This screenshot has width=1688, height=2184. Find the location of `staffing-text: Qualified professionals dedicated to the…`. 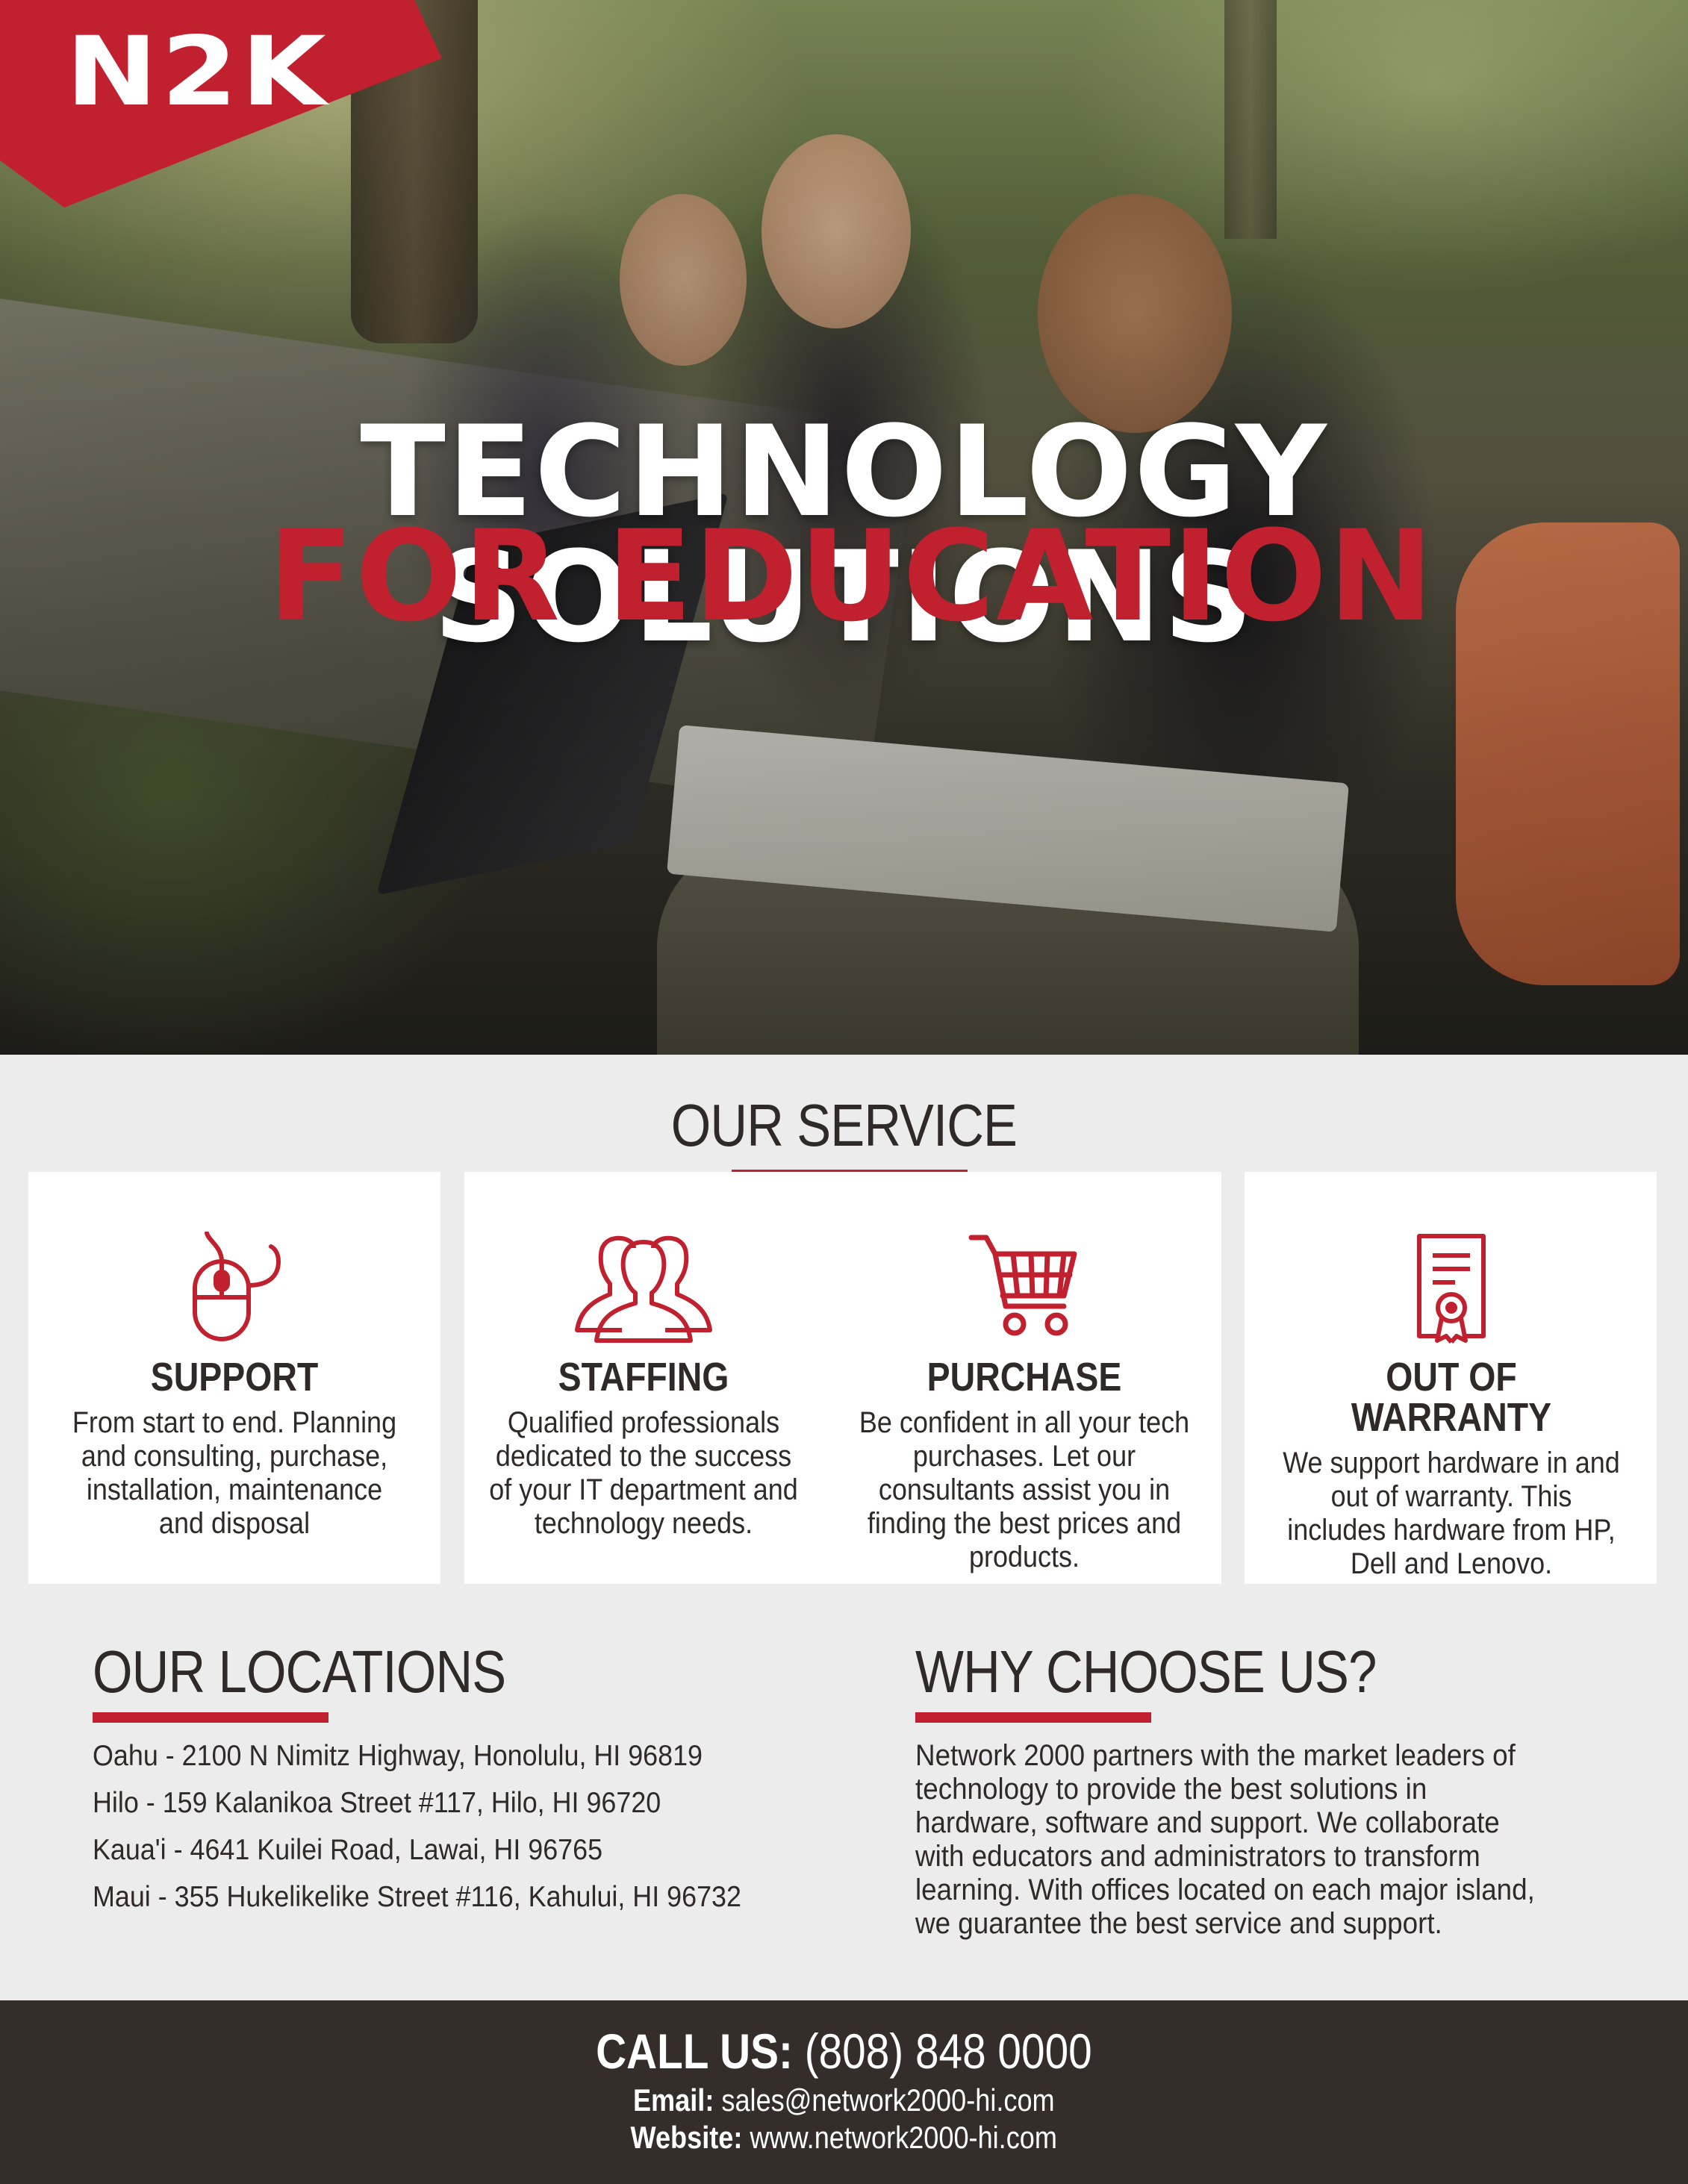

staffing-text: Qualified professionals dedicated to the… is located at coordinates (643, 1473).